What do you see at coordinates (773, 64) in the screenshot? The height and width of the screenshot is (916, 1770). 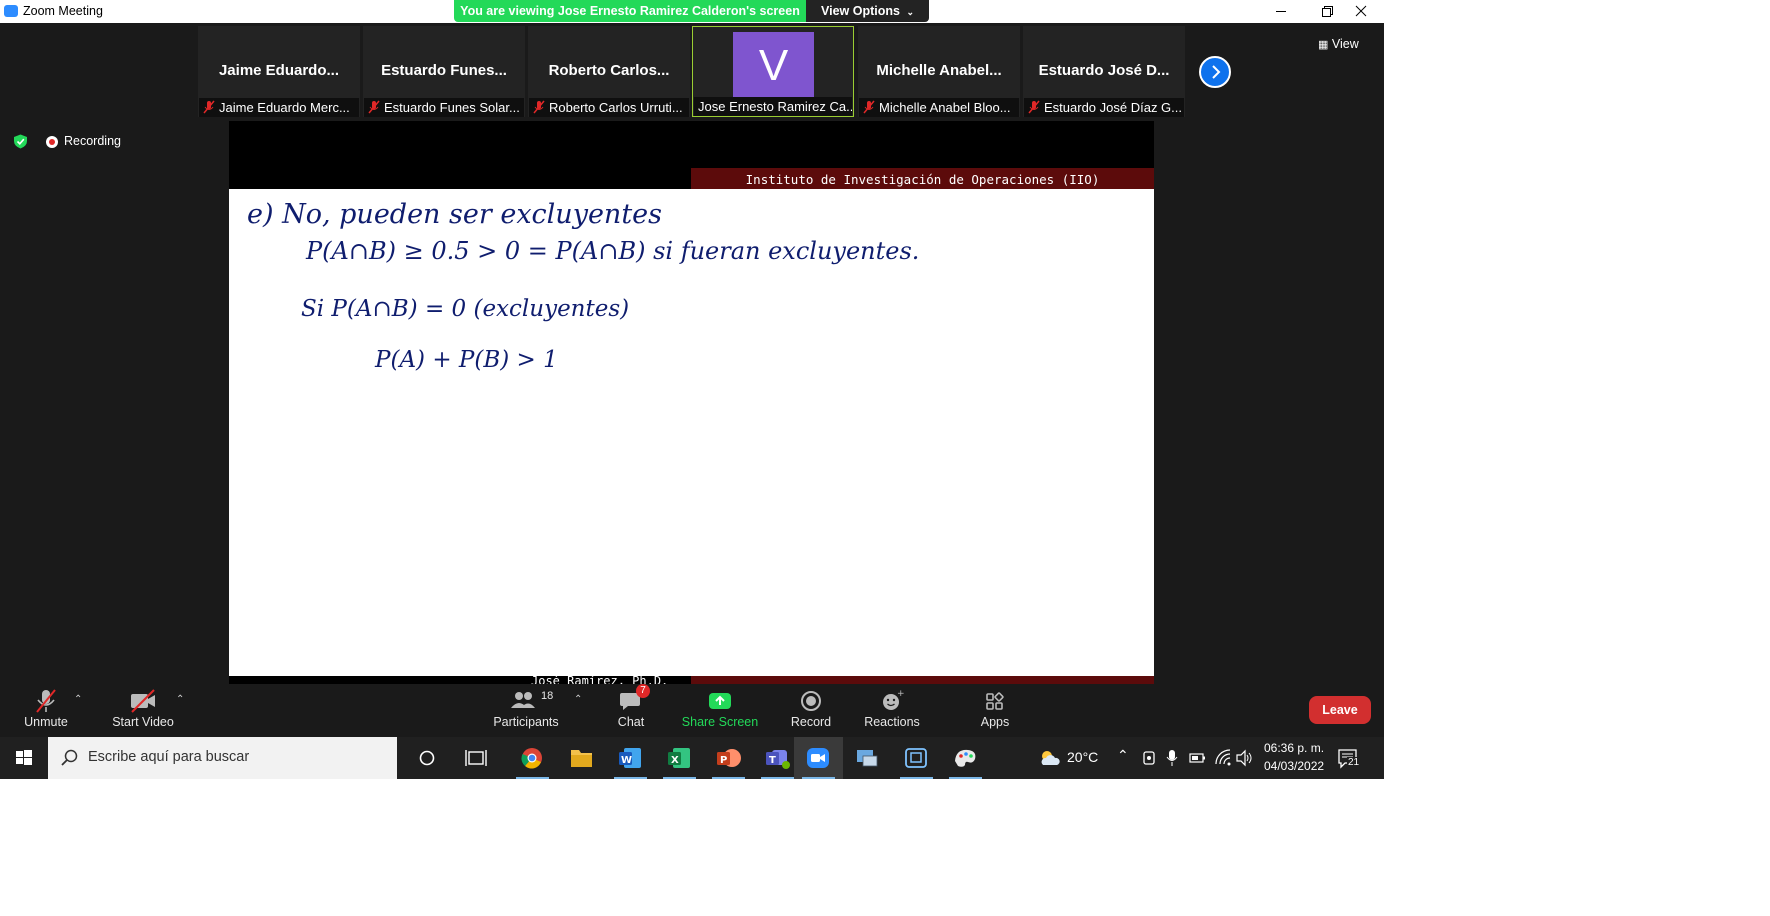 I see `avatar: V` at bounding box center [773, 64].